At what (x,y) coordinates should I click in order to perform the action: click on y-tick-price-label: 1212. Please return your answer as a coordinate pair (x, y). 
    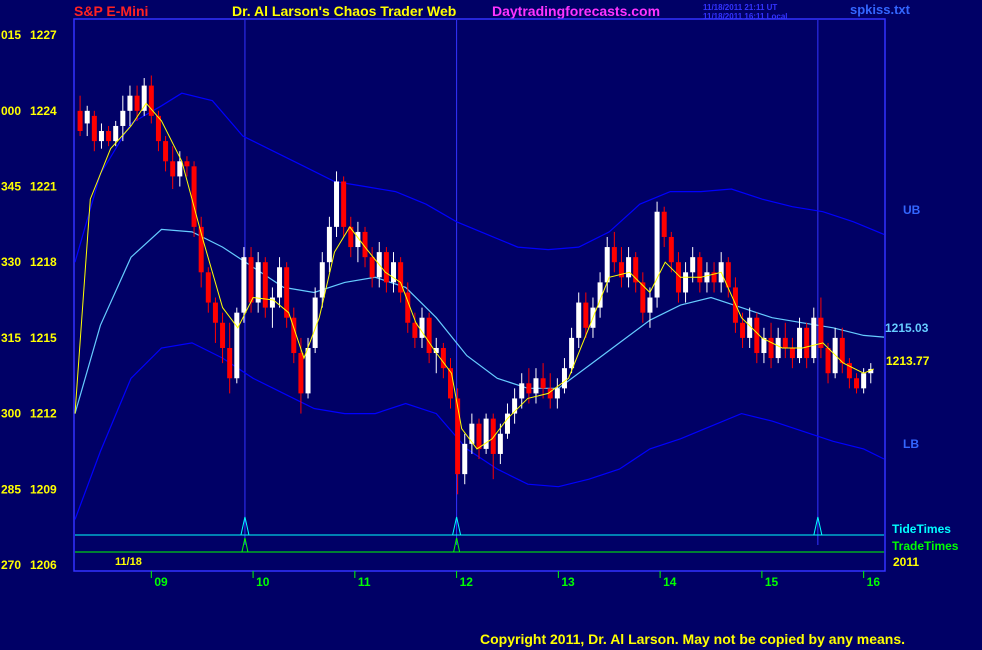
    Looking at the image, I should click on (43, 414).